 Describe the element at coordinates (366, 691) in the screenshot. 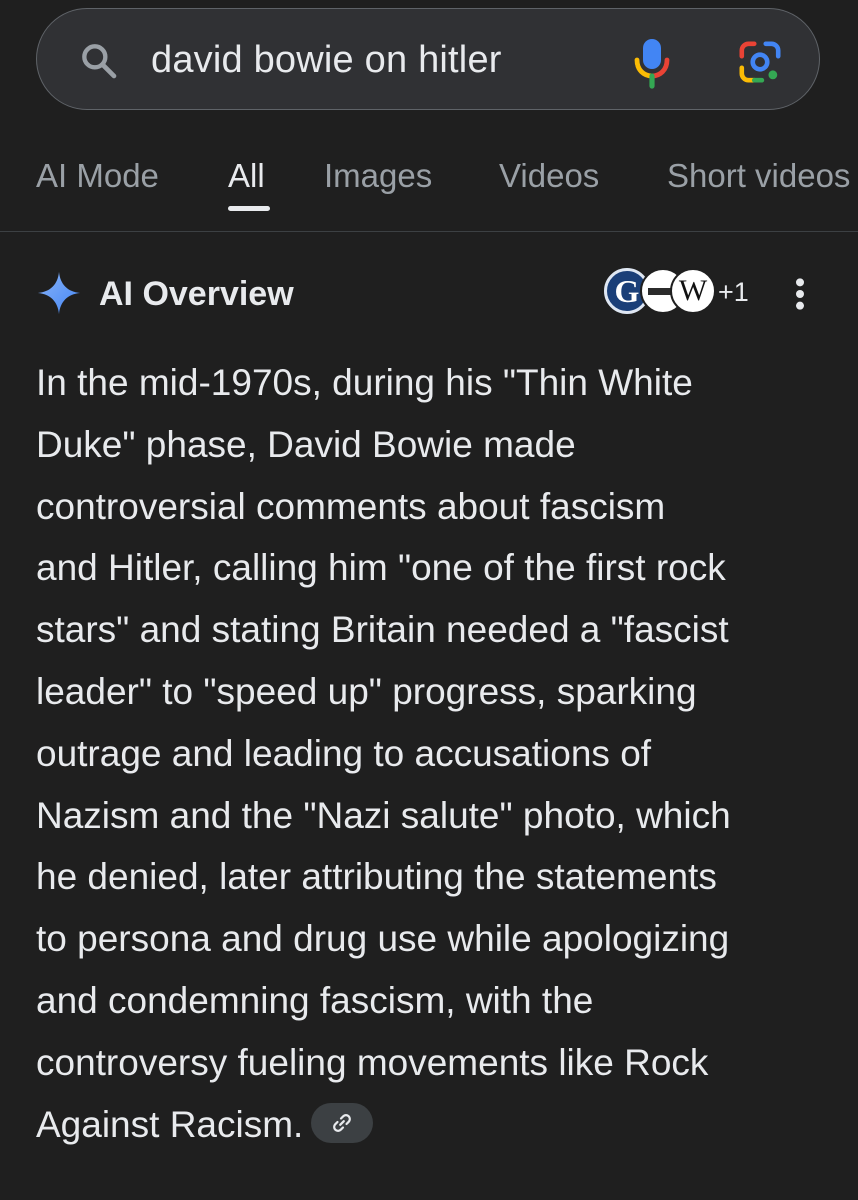

I see `overview-line: leader" to "speed up" progress, sparking` at that location.